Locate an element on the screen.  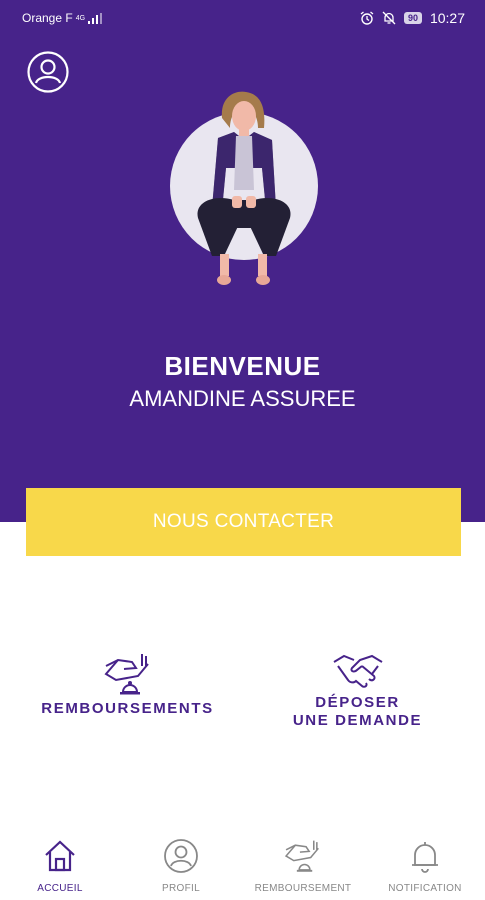
handshake-icon is located at coordinates (357, 671).